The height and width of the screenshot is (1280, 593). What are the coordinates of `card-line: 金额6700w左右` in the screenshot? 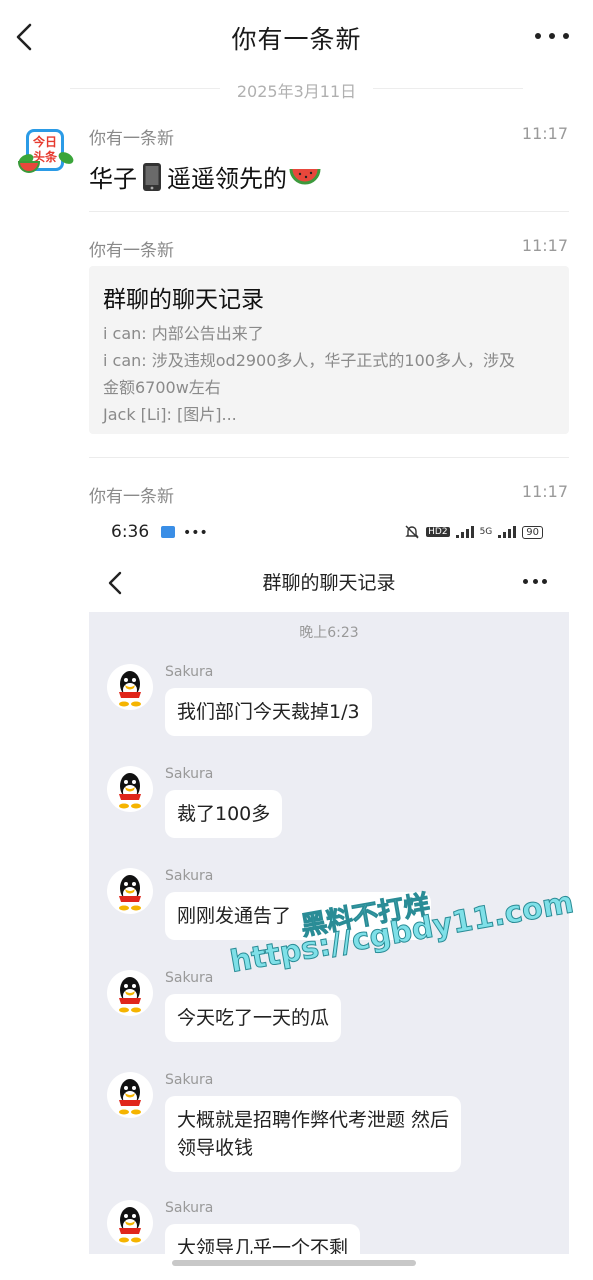 It's located at (162, 387).